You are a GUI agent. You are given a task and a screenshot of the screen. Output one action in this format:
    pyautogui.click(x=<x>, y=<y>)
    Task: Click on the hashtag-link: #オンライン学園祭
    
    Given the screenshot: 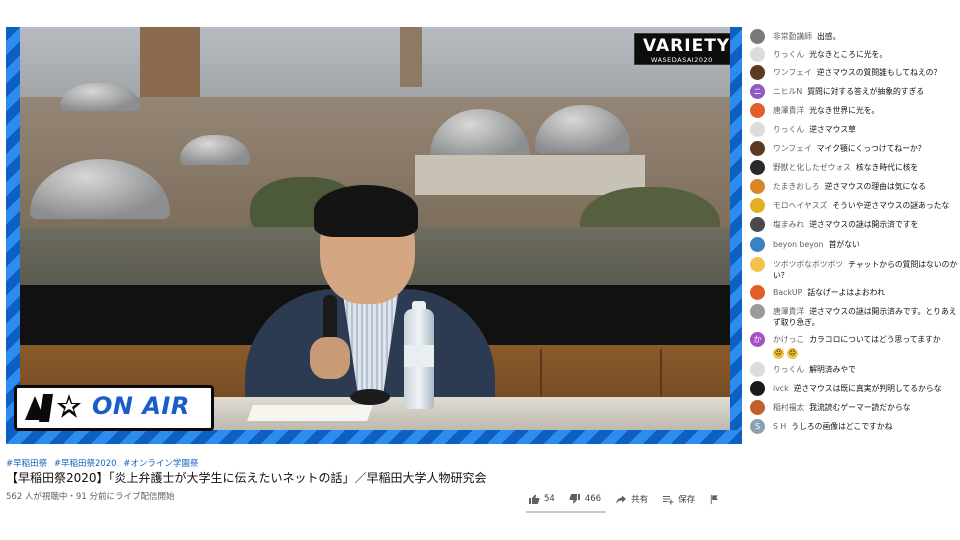 What is the action you would take?
    pyautogui.click(x=160, y=464)
    